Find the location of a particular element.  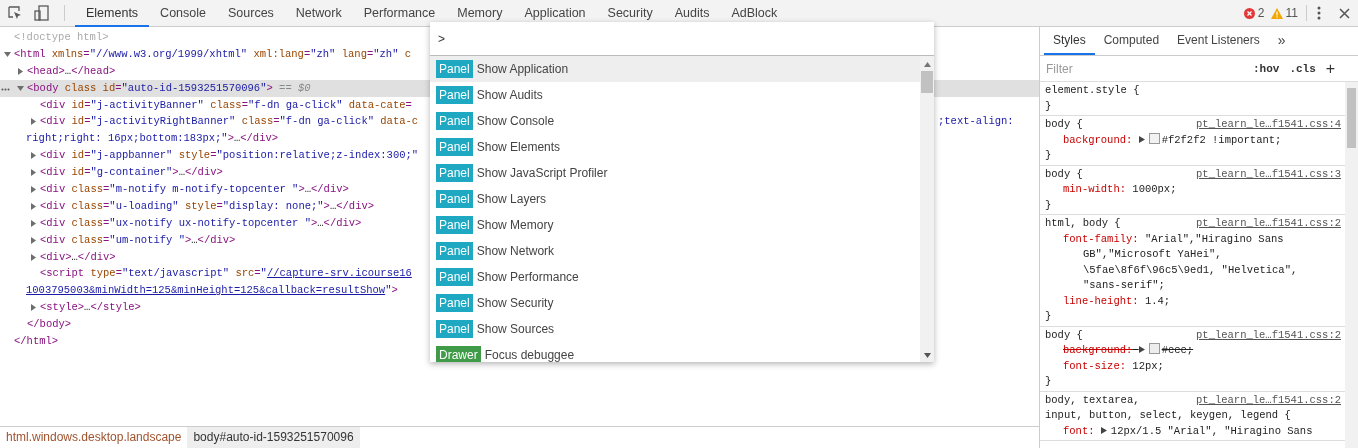

dom-node-line: <div class="m-notify m-notify-topcenter ">…</div> is located at coordinates (194, 189).